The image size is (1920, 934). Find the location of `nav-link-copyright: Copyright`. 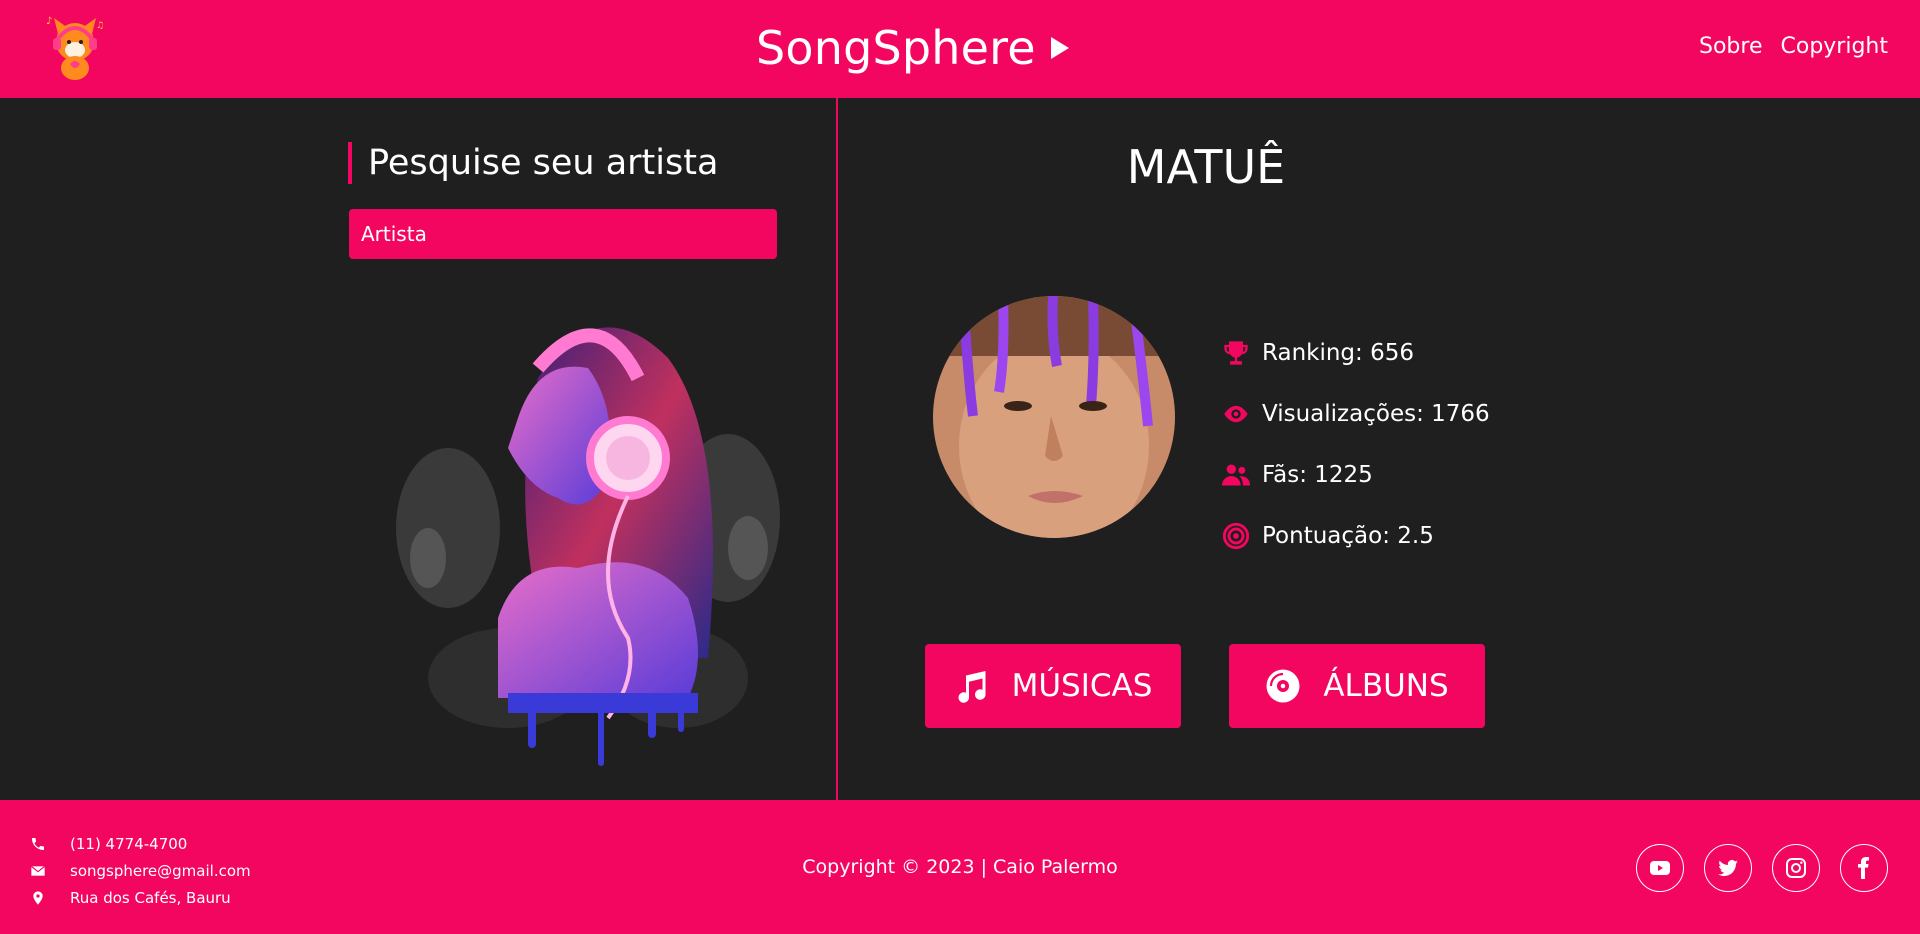

nav-link-copyright: Copyright is located at coordinates (1835, 46).